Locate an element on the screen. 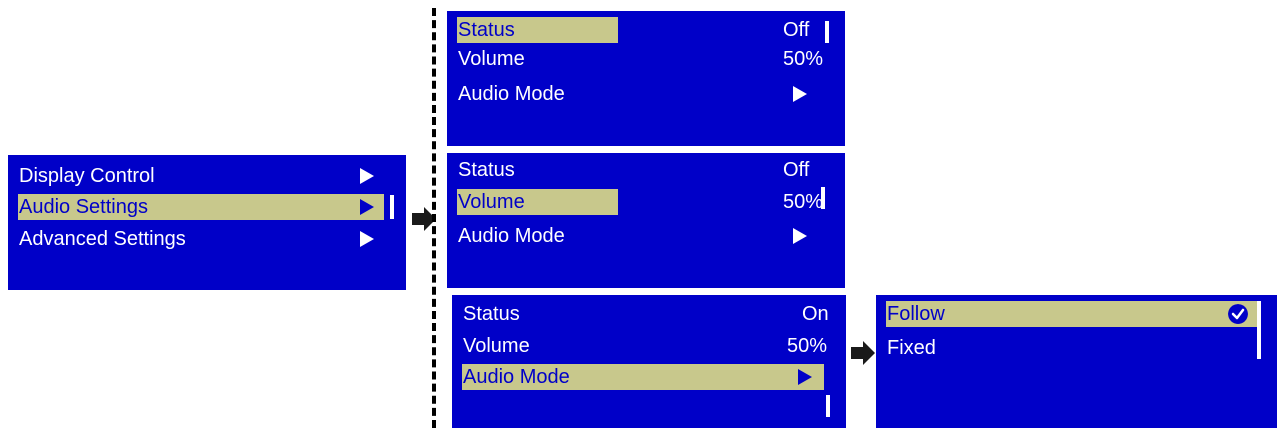 The width and height of the screenshot is (1277, 428). option-label: Fixed is located at coordinates (911, 348).